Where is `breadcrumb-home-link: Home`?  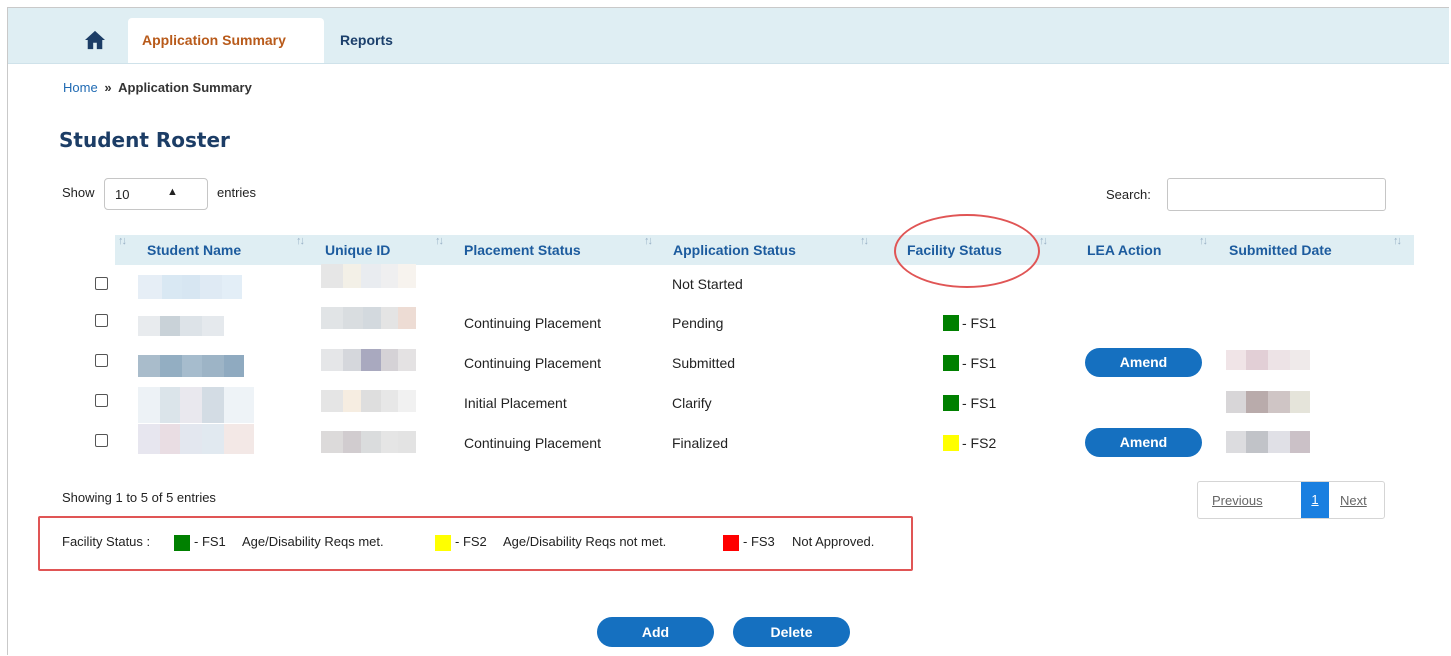
breadcrumb-home-link: Home is located at coordinates (80, 87).